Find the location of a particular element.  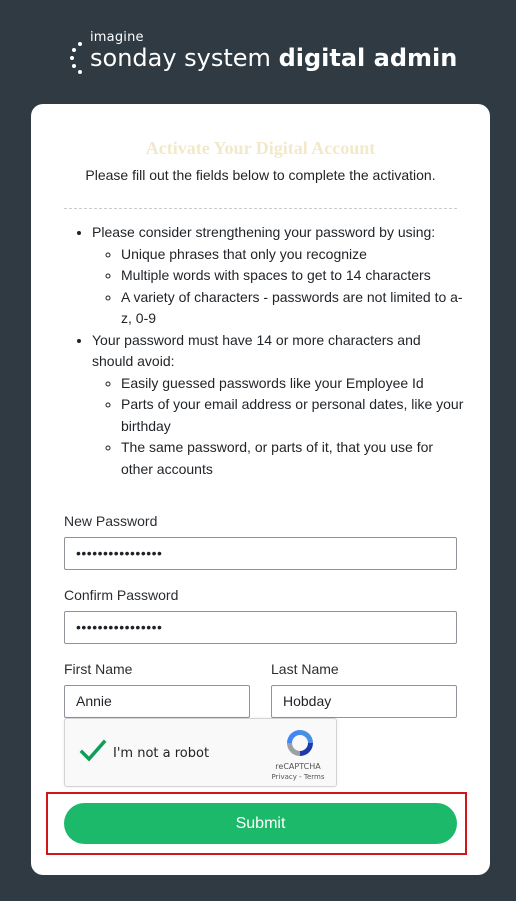

recaptcha-brand: reCAPTCHA is located at coordinates (298, 766).